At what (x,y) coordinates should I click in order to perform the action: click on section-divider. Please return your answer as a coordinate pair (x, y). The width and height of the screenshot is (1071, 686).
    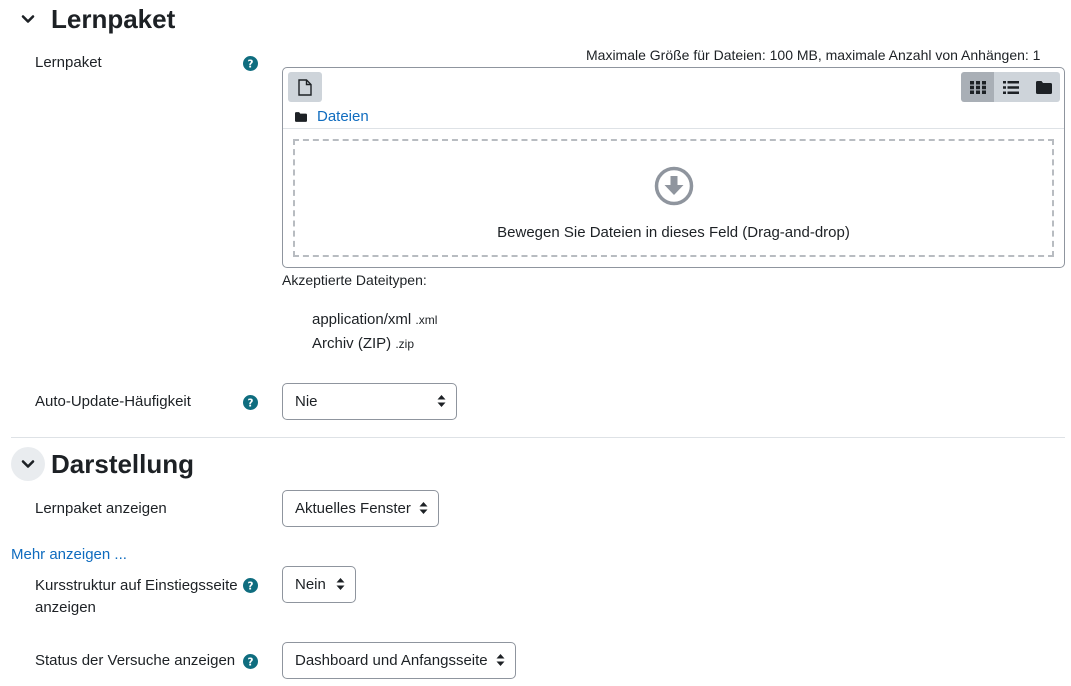
    Looking at the image, I should click on (538, 437).